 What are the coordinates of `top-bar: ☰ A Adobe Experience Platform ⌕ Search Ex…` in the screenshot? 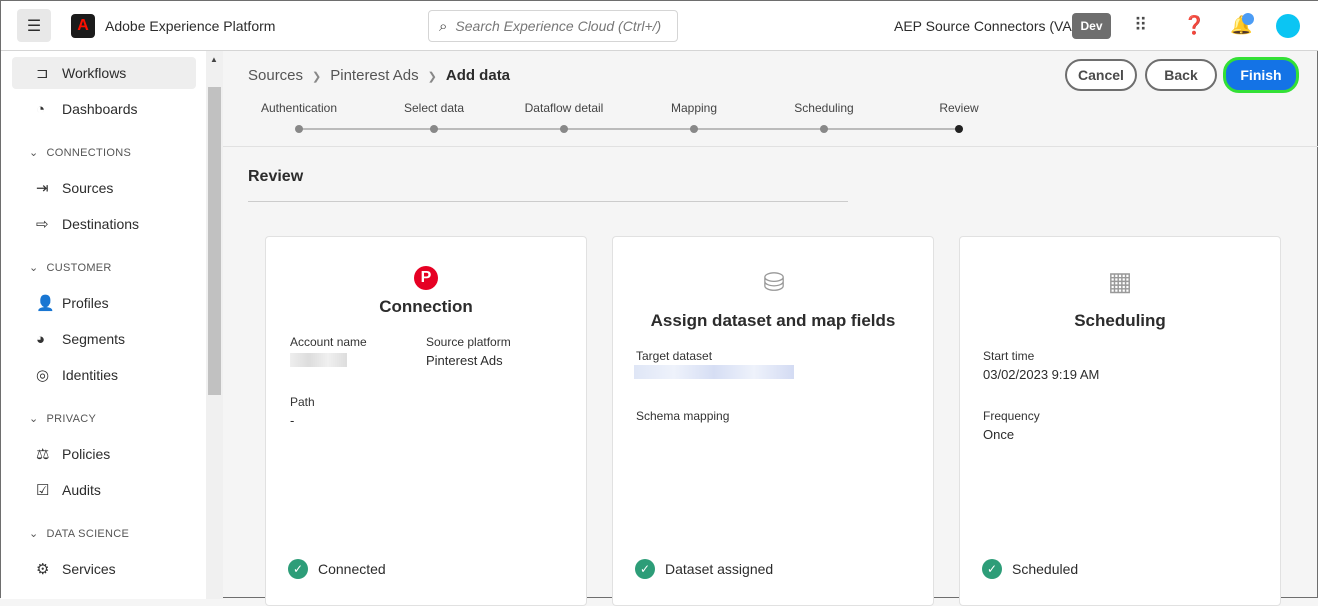 It's located at (659, 26).